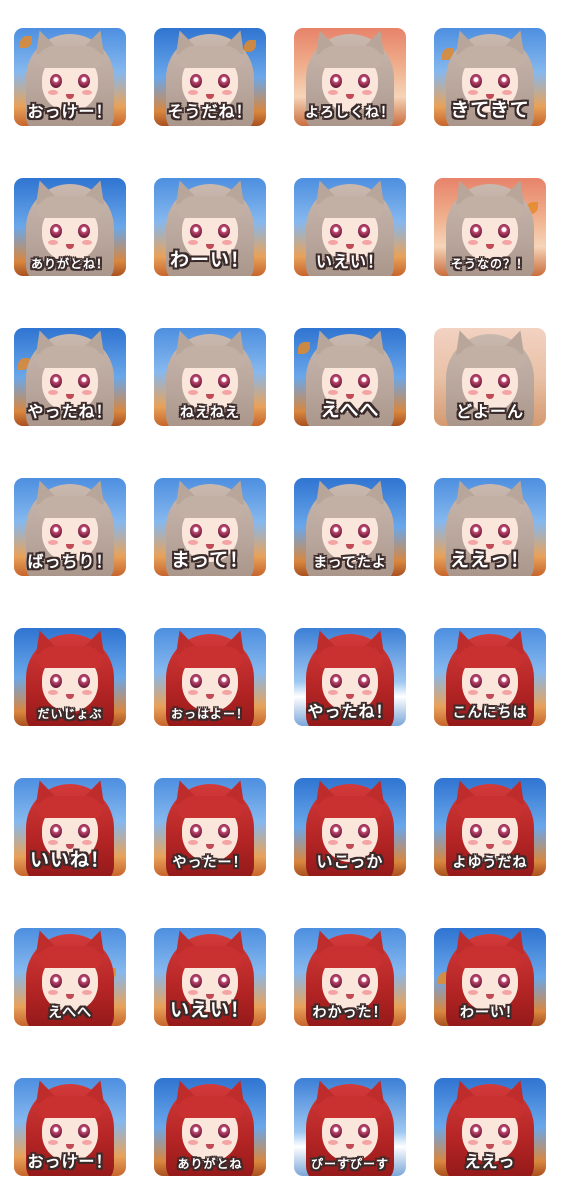 The image size is (562, 1200). What do you see at coordinates (350, 711) in the screenshot?
I see `sticker-caption: やったね！` at bounding box center [350, 711].